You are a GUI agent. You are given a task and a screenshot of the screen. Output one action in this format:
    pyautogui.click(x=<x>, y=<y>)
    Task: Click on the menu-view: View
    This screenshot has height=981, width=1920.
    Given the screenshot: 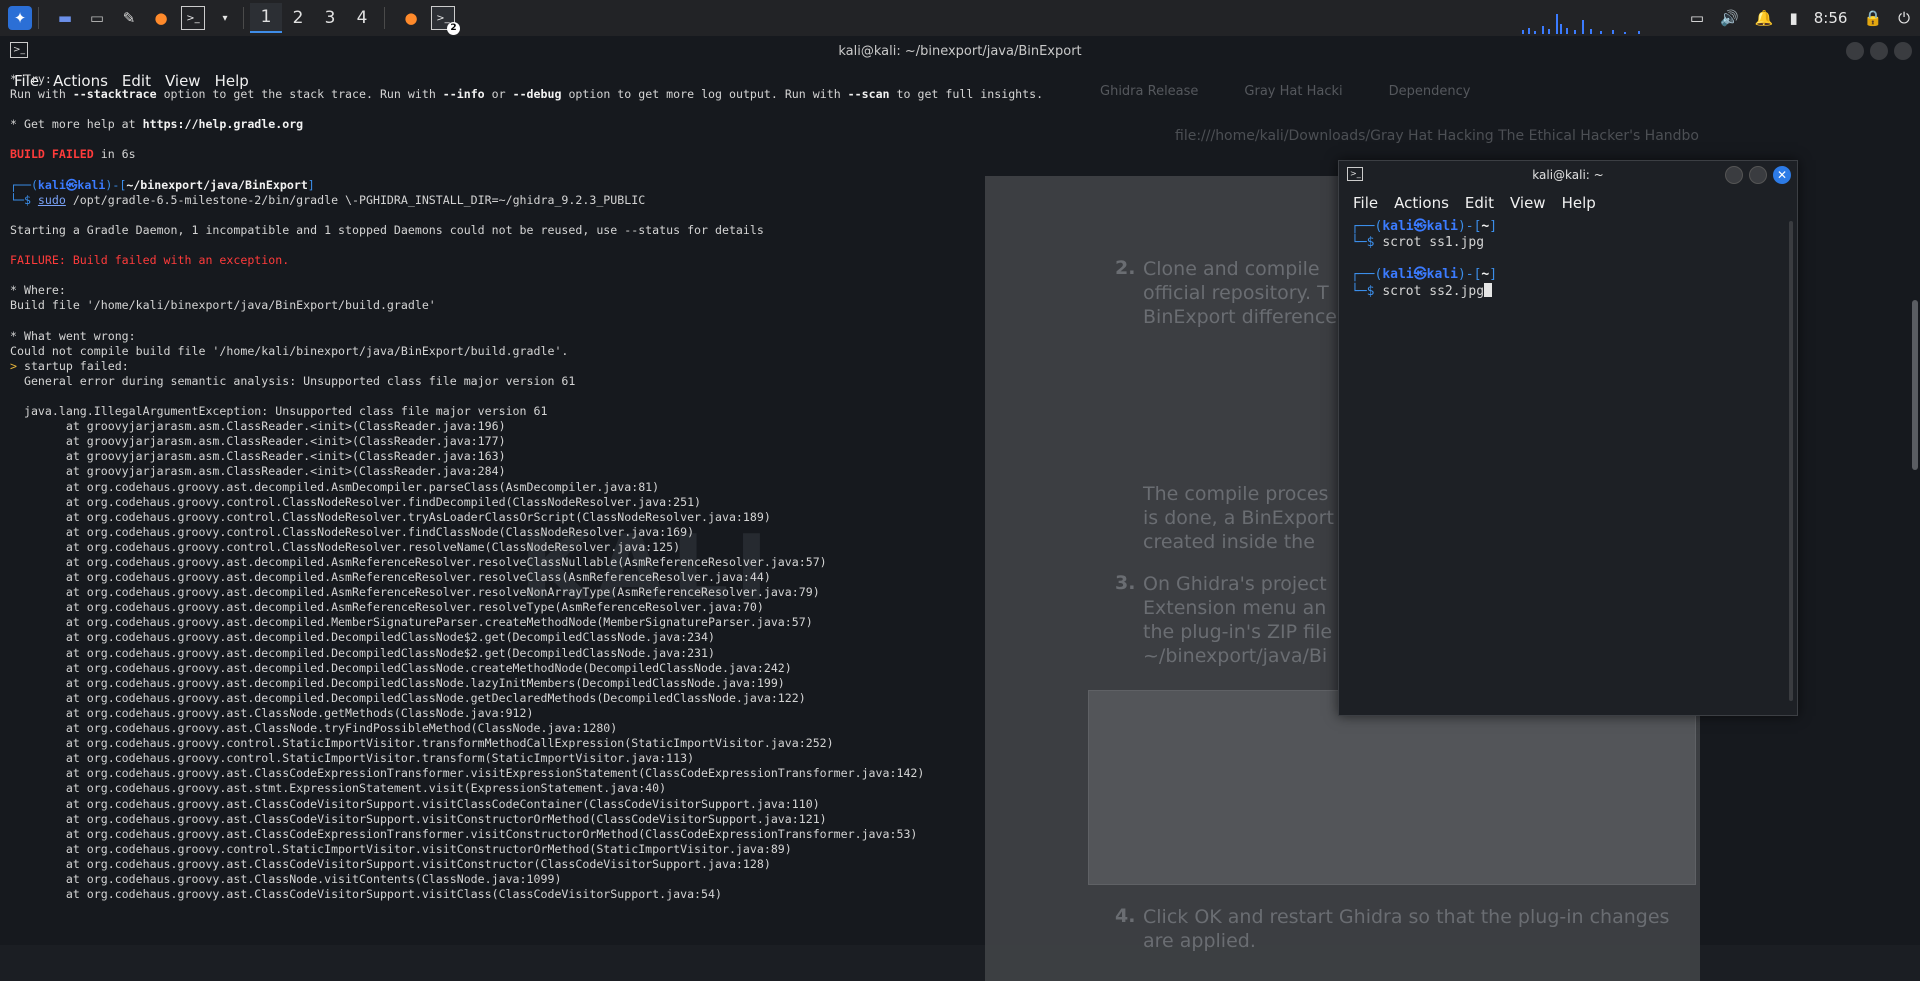 What is the action you would take?
    pyautogui.click(x=1528, y=203)
    